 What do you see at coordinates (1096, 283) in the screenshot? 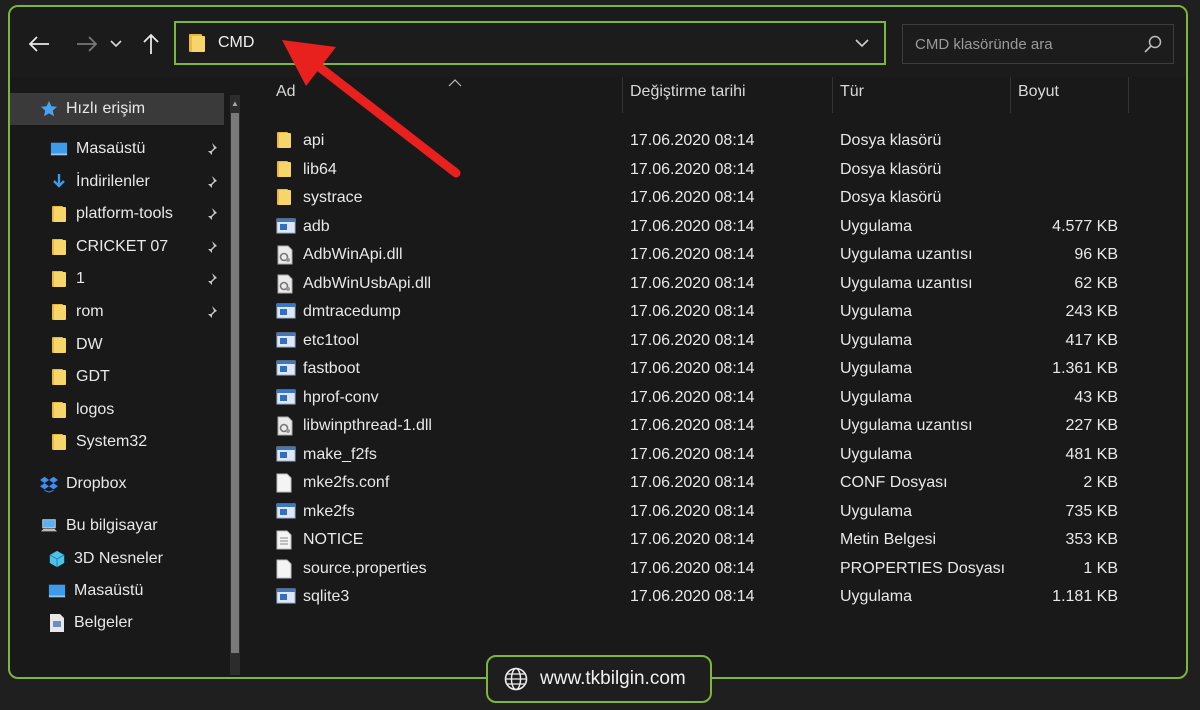
I see `file-size: 62 KB` at bounding box center [1096, 283].